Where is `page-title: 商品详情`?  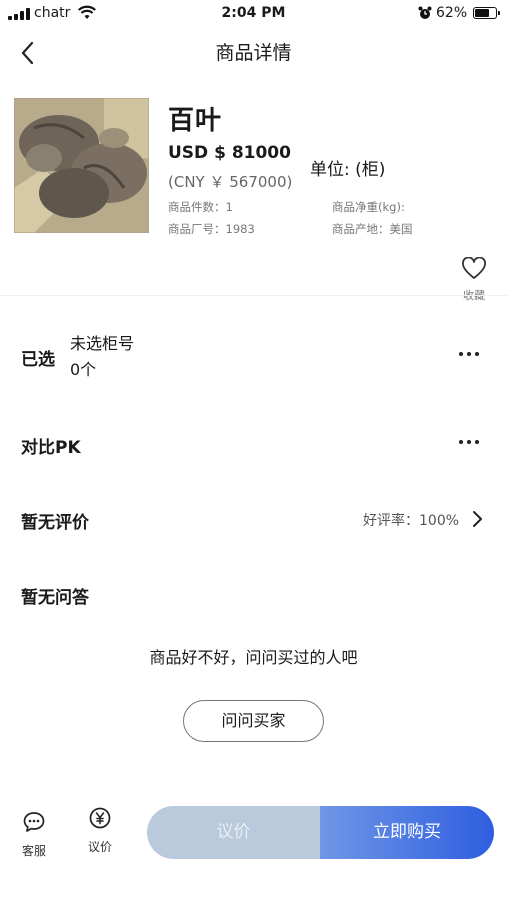
page-title: 商品详情 is located at coordinates (253, 53).